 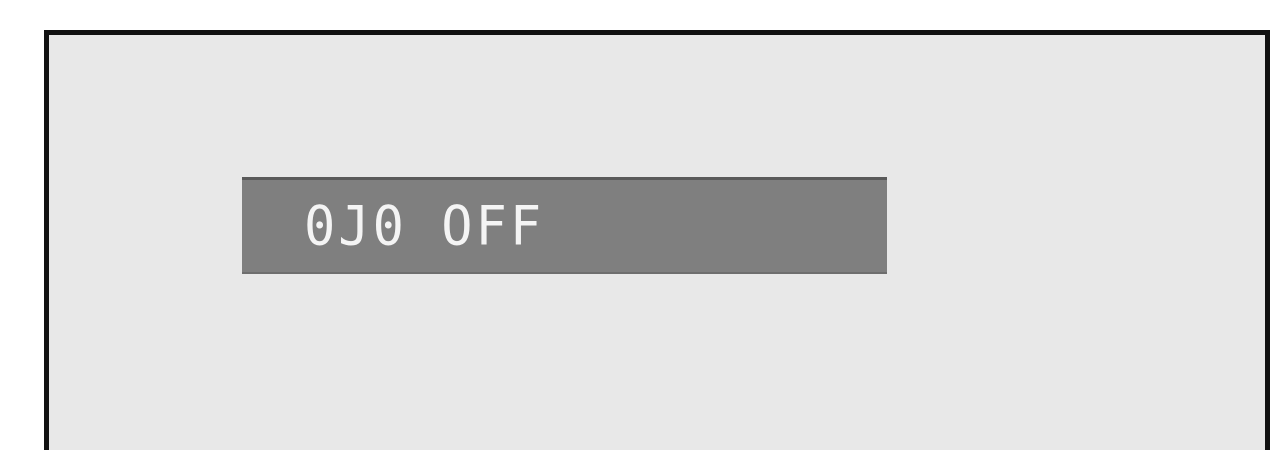 What do you see at coordinates (424, 227) in the screenshot?
I see `osd-message-text: 0J0 OFF` at bounding box center [424, 227].